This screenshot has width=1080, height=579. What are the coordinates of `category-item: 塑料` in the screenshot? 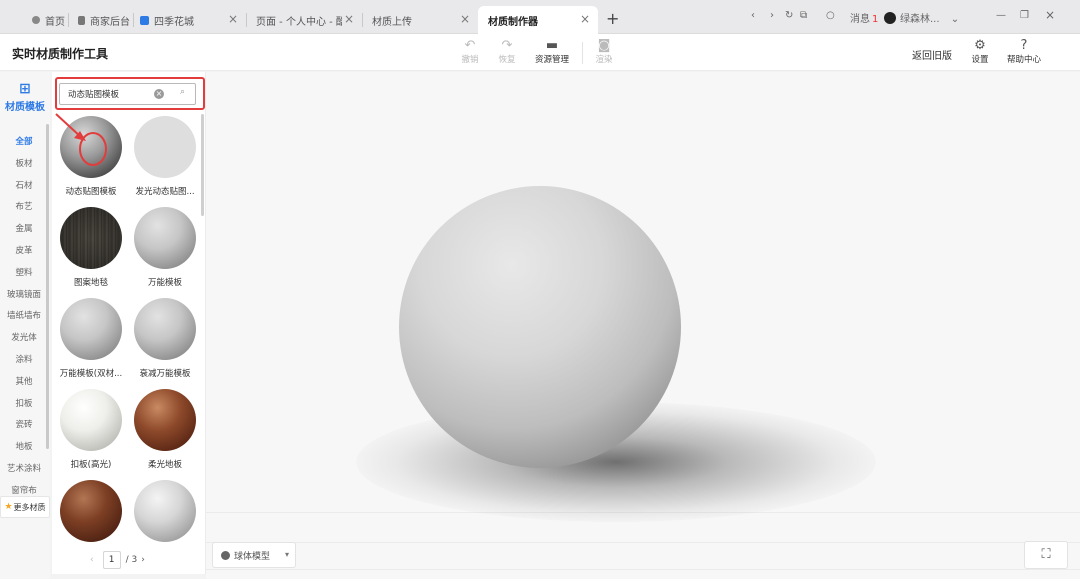 It's located at (24, 274).